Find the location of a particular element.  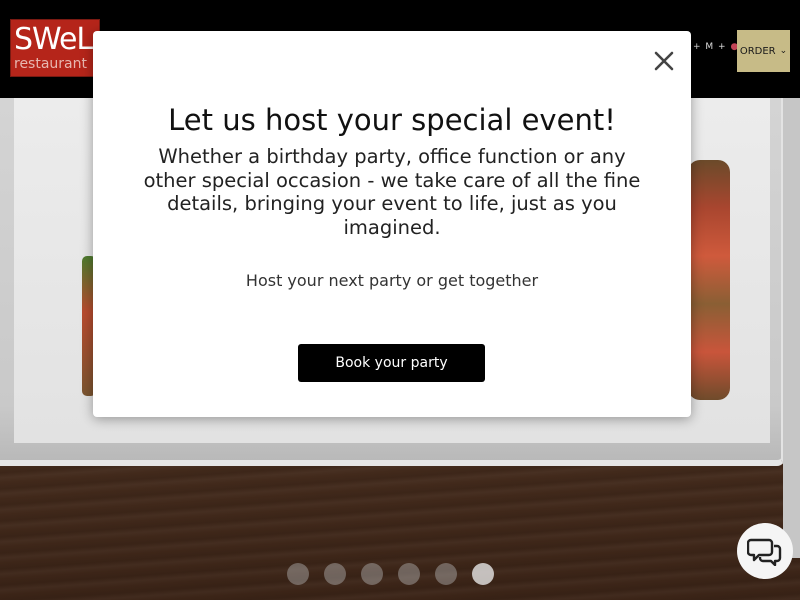

order-button: ORDER ⌄ is located at coordinates (763, 51).